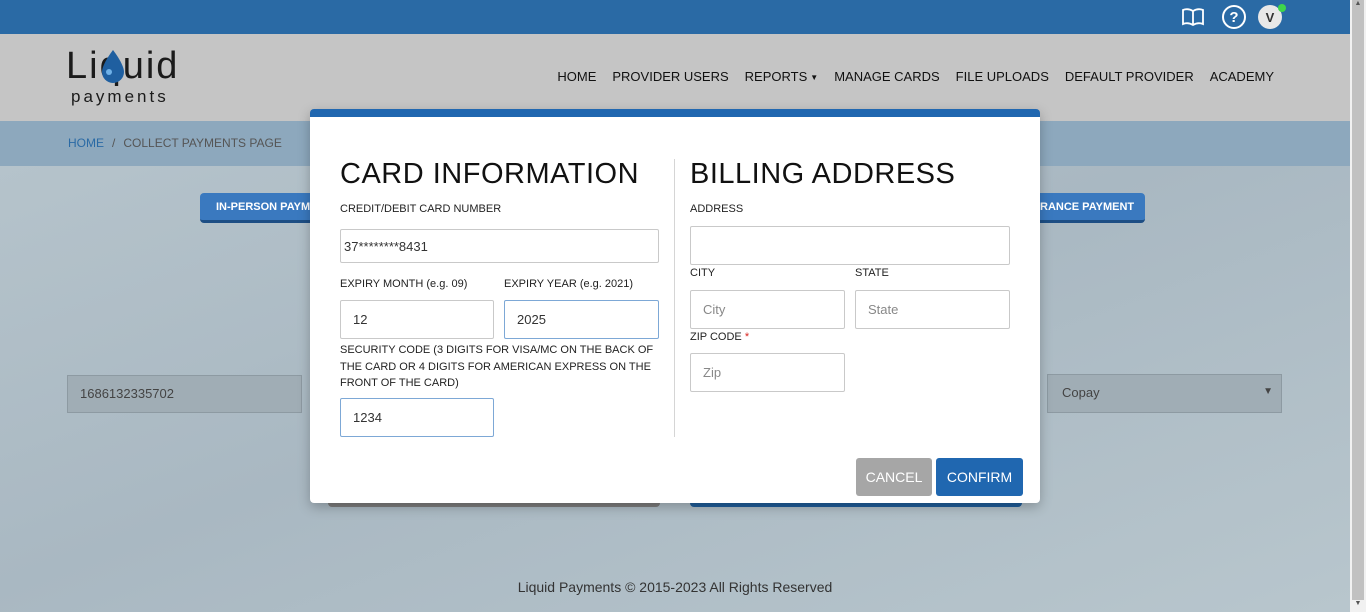  Describe the element at coordinates (1002, 76) in the screenshot. I see `nav-item-file-uploads: FILE UPLOADS` at that location.